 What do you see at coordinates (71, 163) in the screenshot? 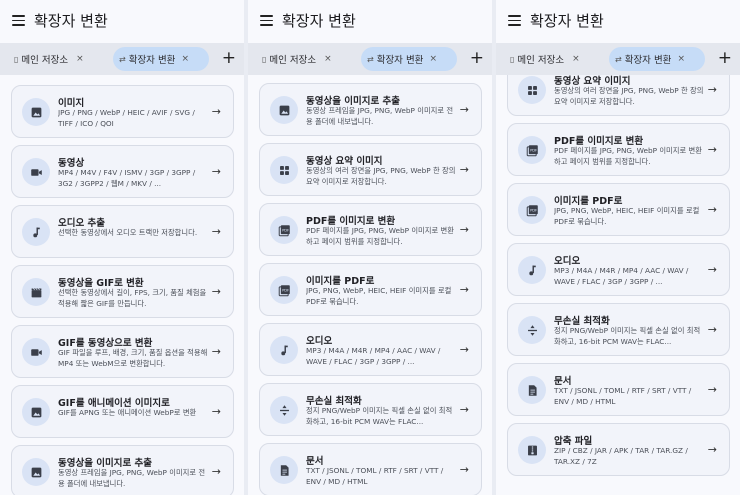
I see `item-title: 동영상` at bounding box center [71, 163].